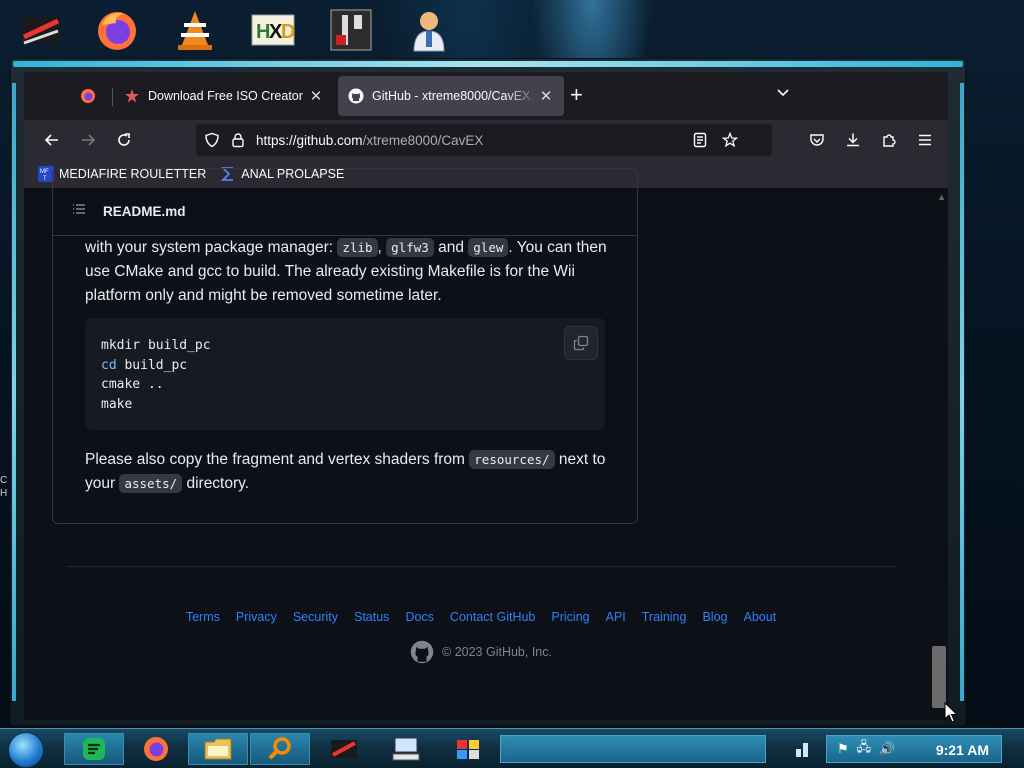 The width and height of the screenshot is (1024, 768). I want to click on tab-iso-creator: Download Free ISO Creator ✕, so click(224, 96).